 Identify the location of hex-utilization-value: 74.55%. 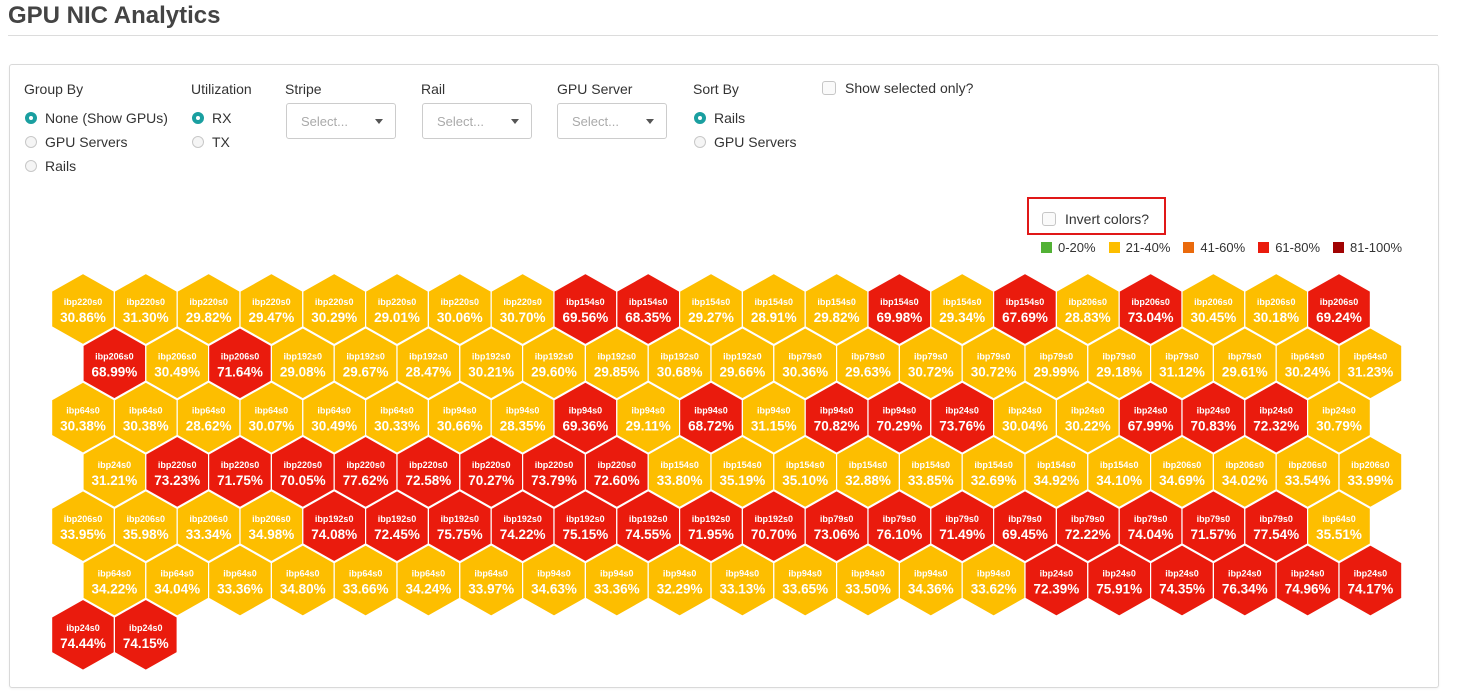
(648, 534).